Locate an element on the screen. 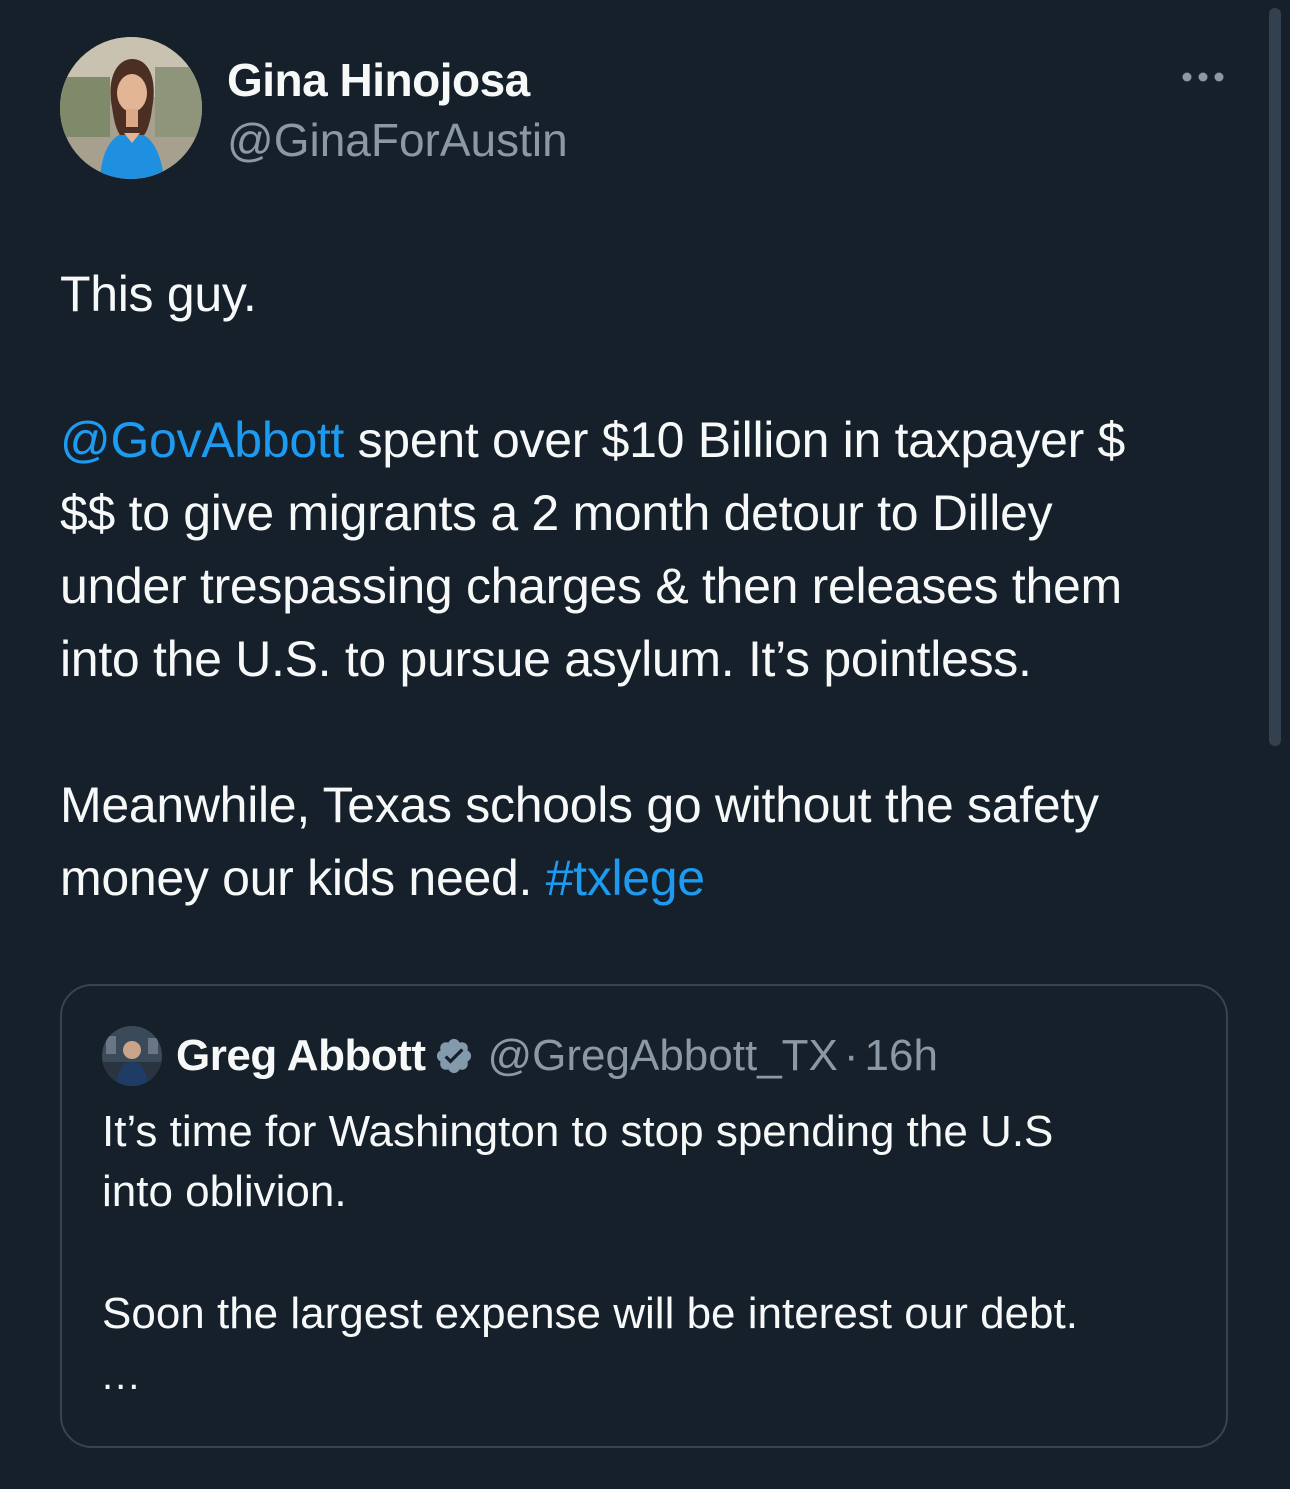  author-handle: @GinaForAustin is located at coordinates (397, 140).